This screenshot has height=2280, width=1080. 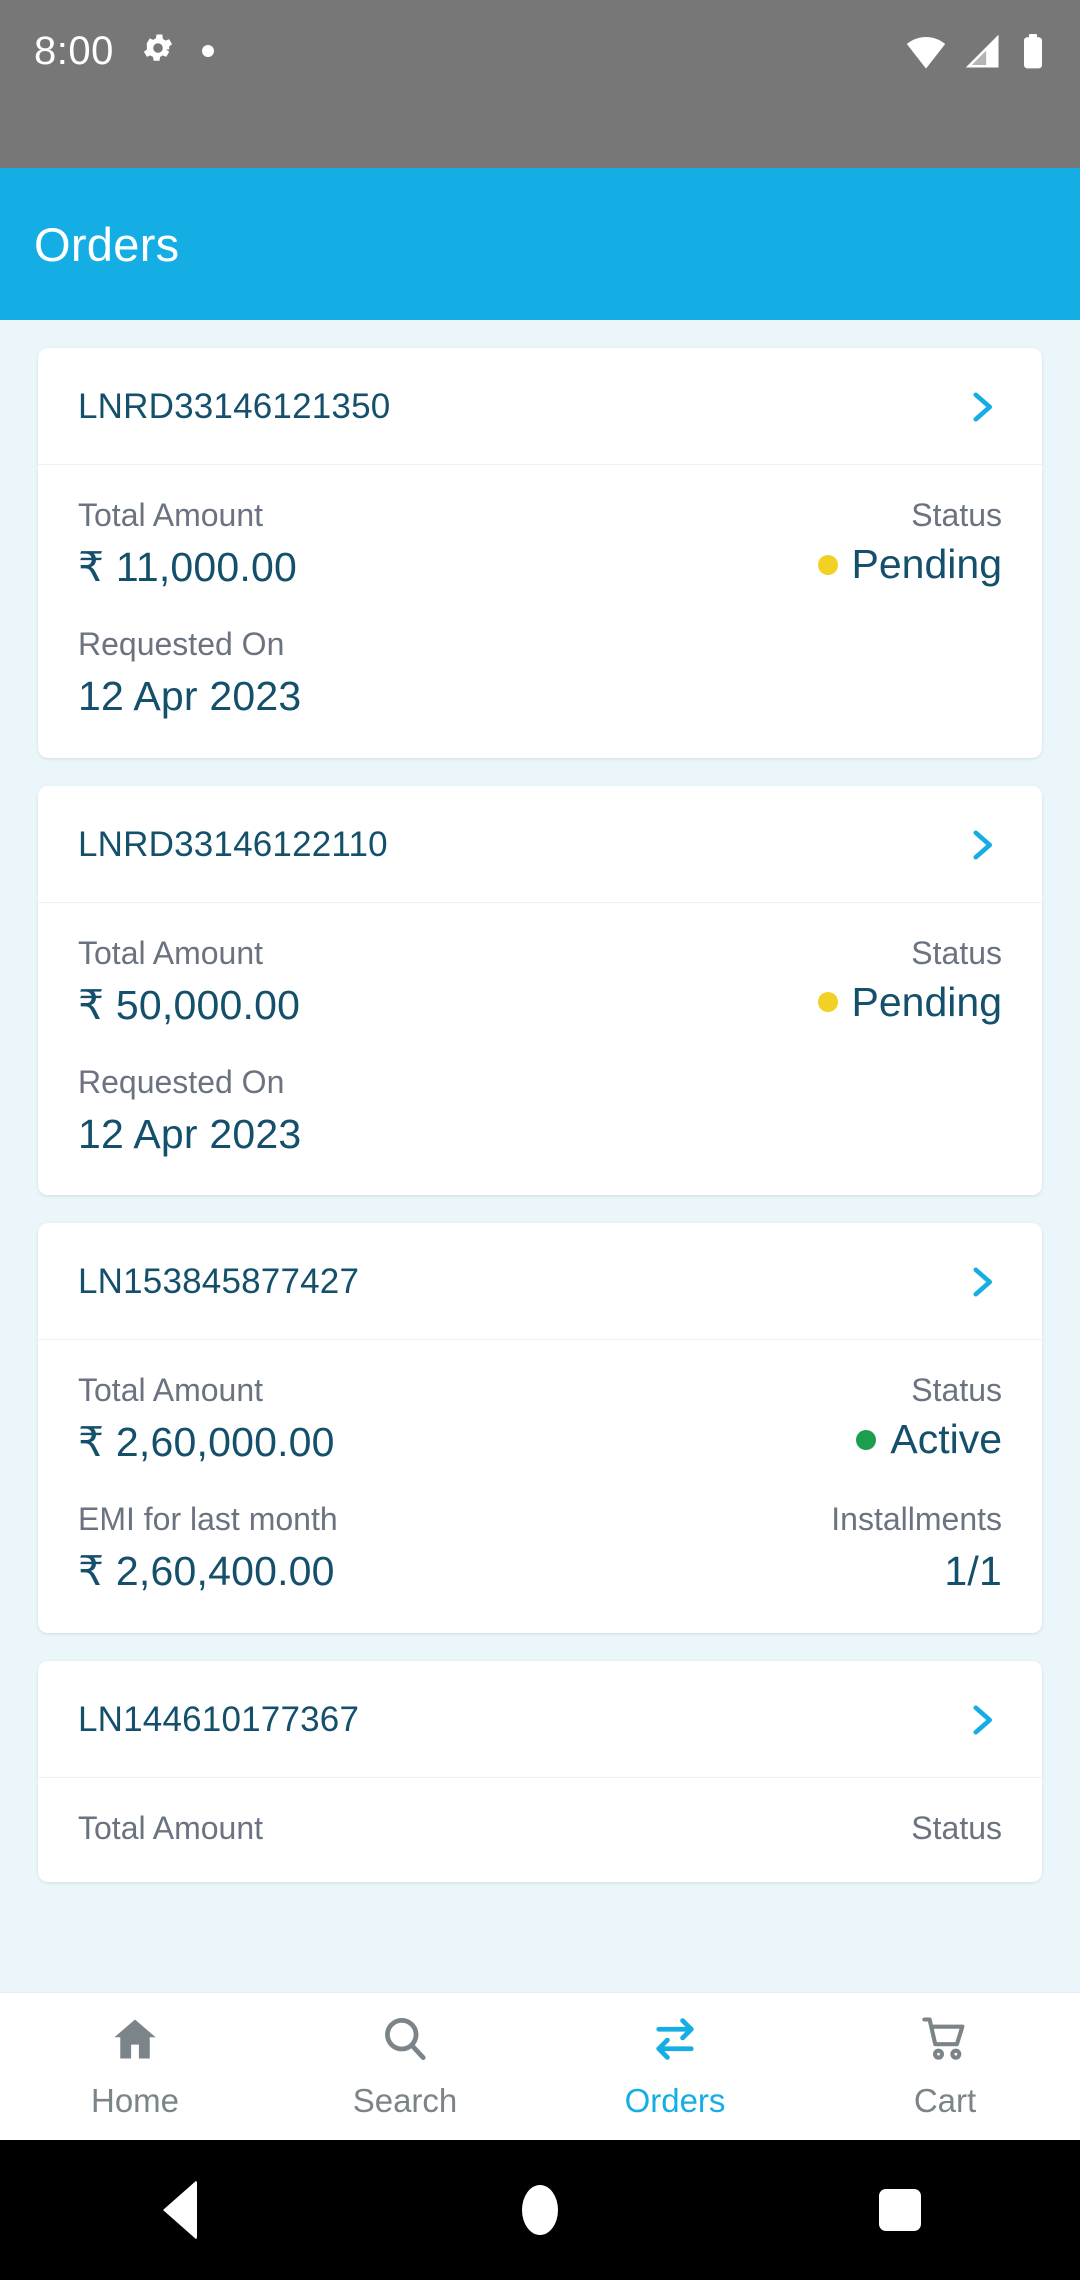 What do you see at coordinates (916, 1519) in the screenshot?
I see `installments-label: Installments` at bounding box center [916, 1519].